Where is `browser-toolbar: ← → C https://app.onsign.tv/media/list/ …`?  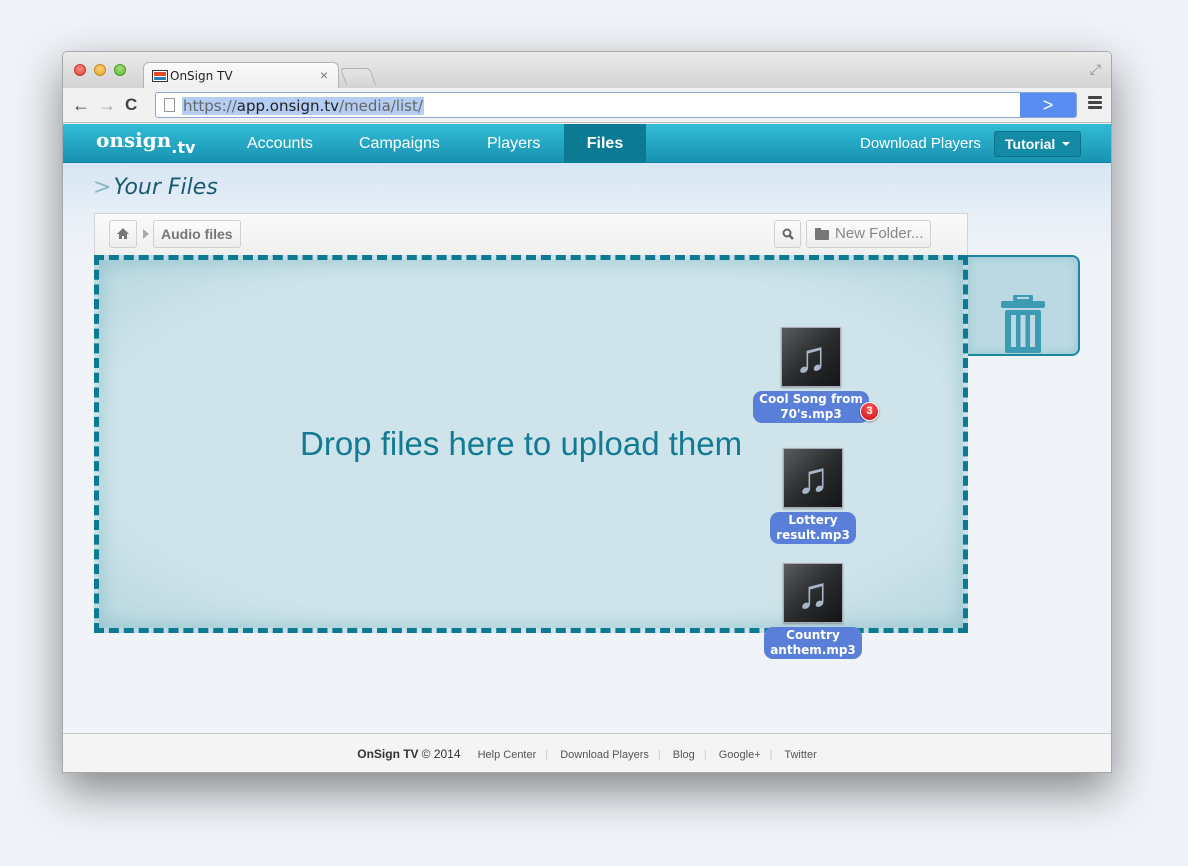 browser-toolbar: ← → C https://app.onsign.tv/media/list/ … is located at coordinates (587, 105).